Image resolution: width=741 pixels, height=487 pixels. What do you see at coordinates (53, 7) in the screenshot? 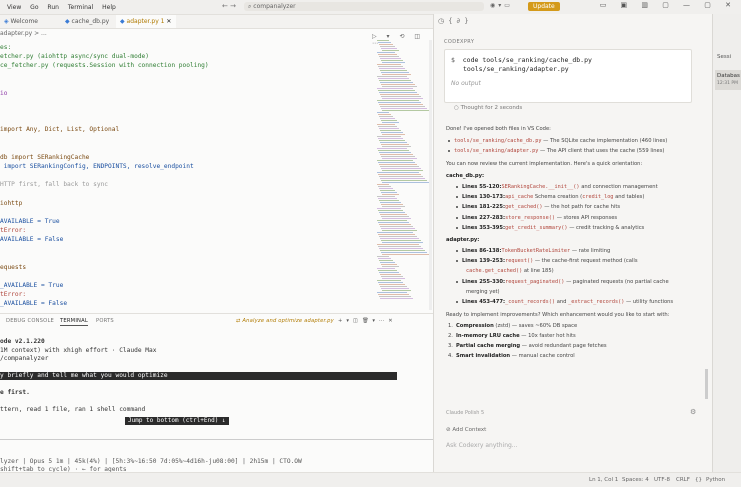
I see `menu-run: Run` at bounding box center [53, 7].